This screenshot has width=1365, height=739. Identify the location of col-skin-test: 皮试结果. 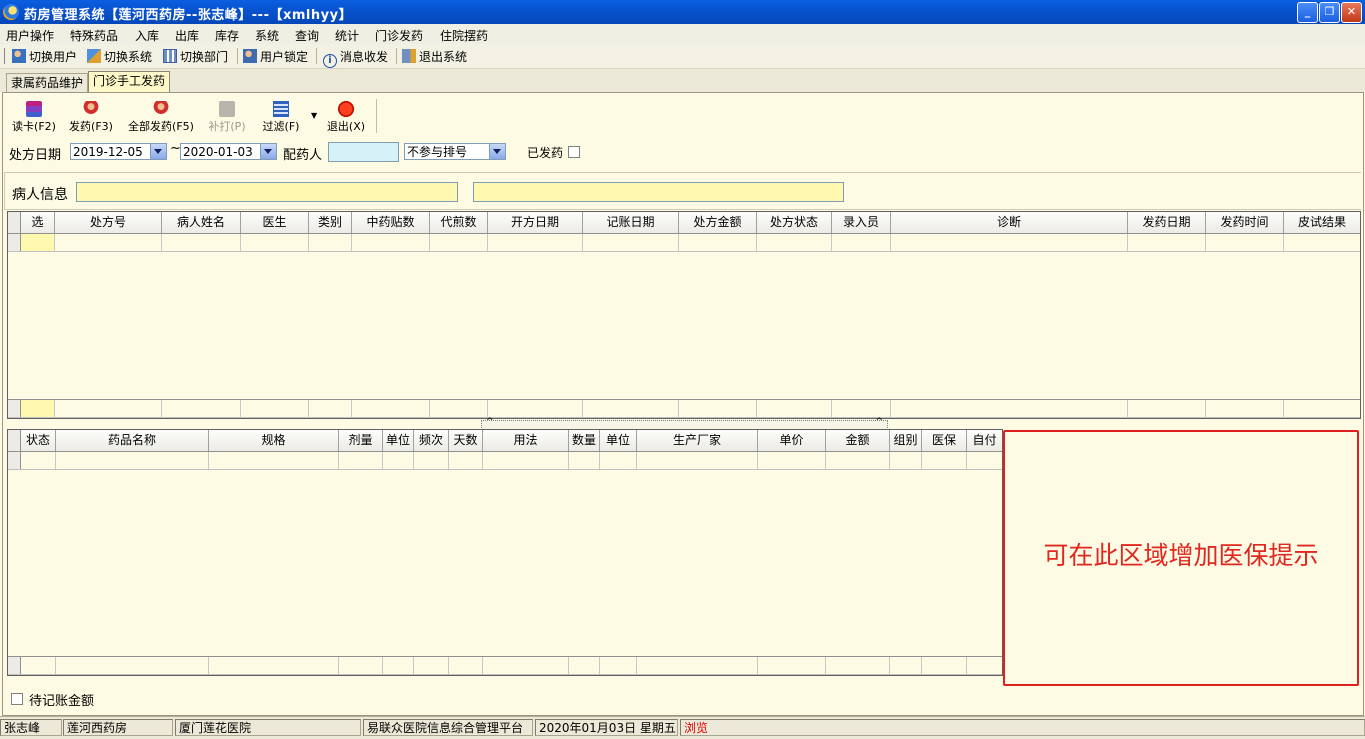
(1322, 222).